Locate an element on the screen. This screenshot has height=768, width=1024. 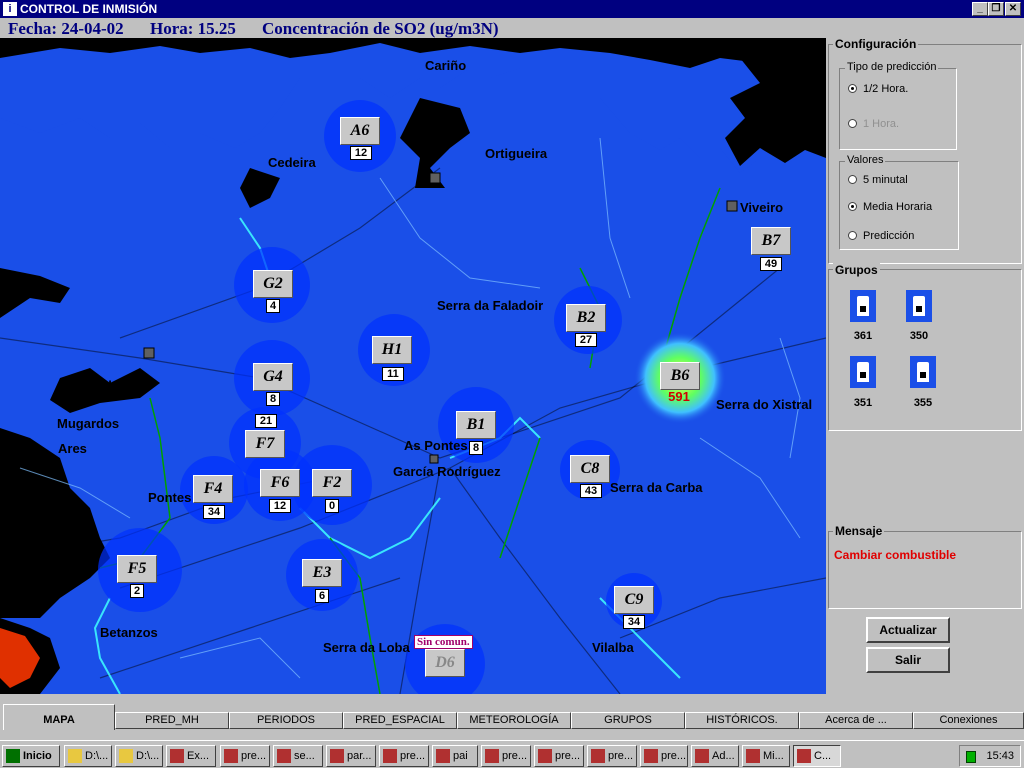
station-f4: F4 is located at coordinates (213, 489).